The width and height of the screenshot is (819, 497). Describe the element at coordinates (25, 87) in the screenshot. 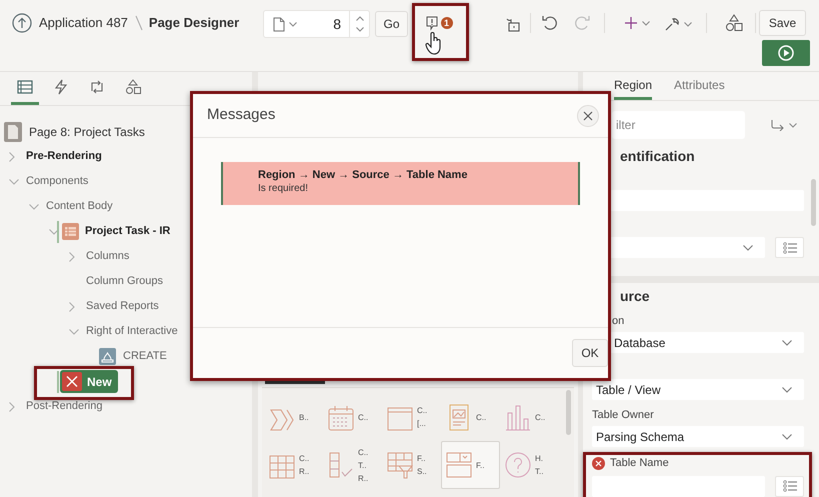

I see `grid-icon` at that location.